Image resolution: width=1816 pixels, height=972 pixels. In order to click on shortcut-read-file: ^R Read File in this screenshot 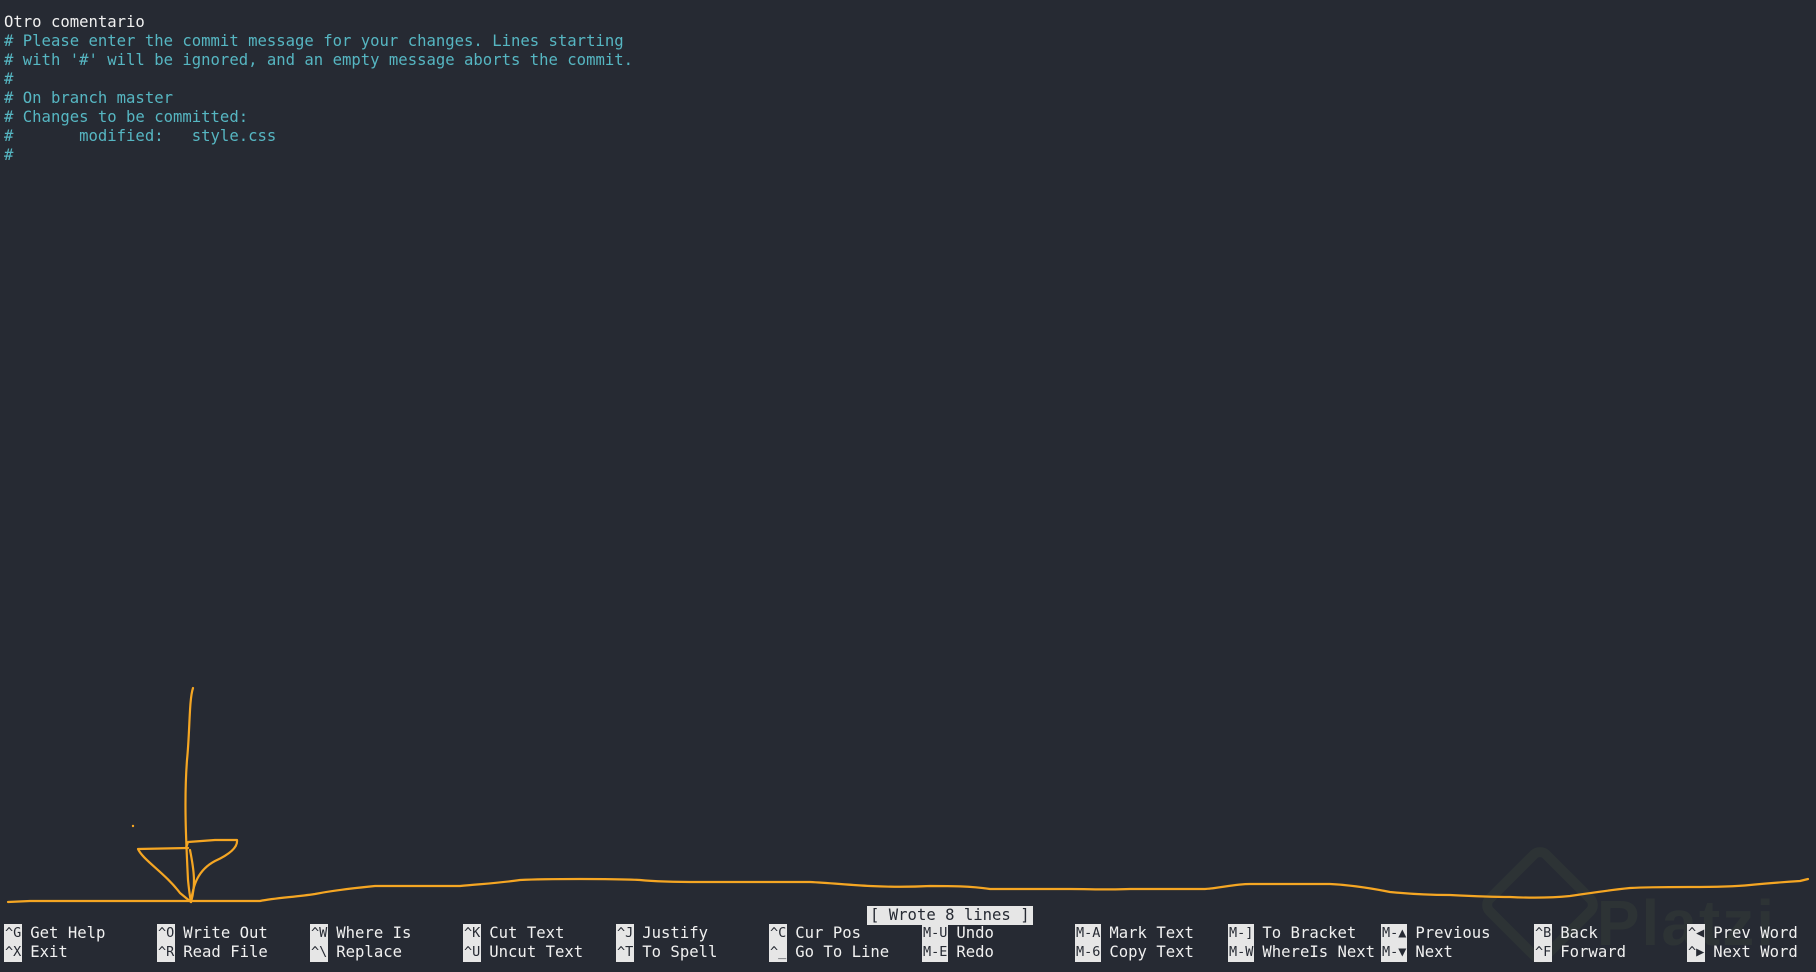, I will do `click(212, 952)`.